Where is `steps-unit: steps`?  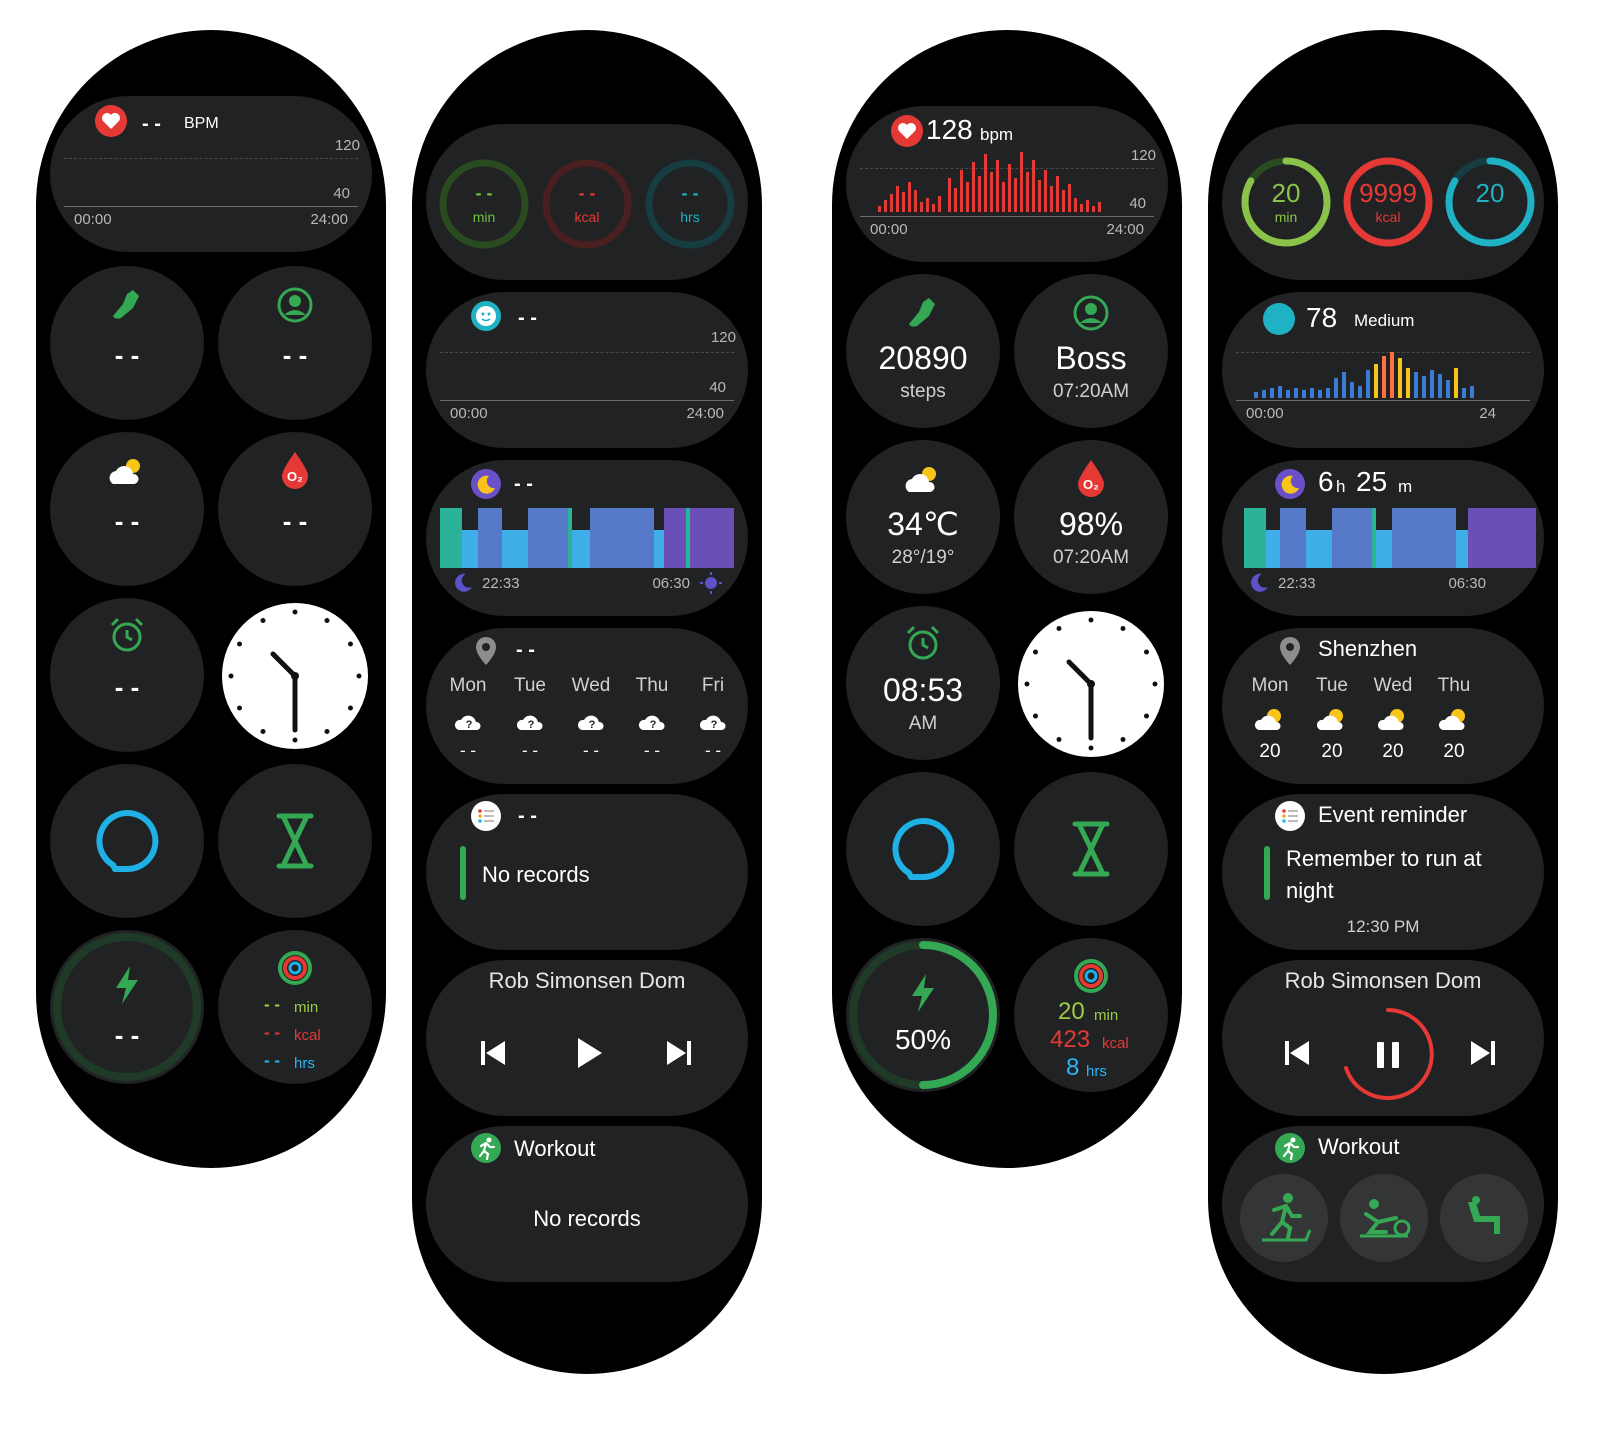
steps-unit: steps is located at coordinates (923, 391).